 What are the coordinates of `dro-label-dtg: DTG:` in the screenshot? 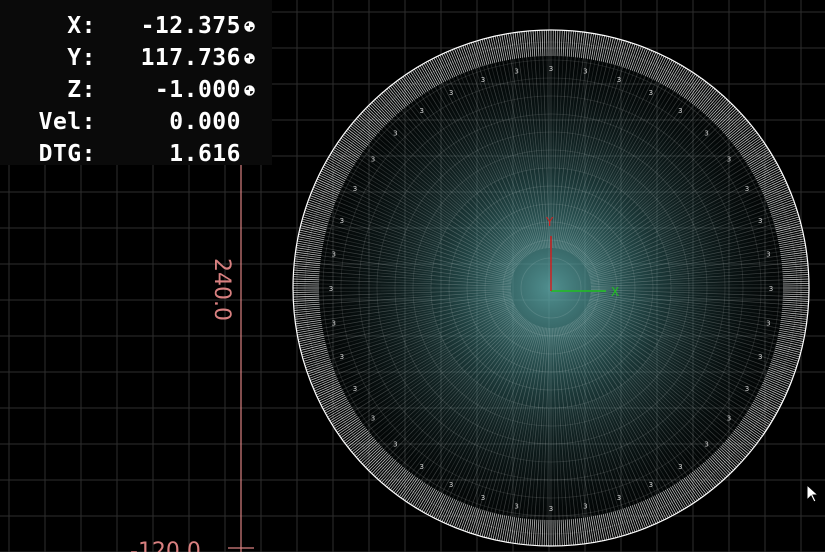 It's located at (67, 154).